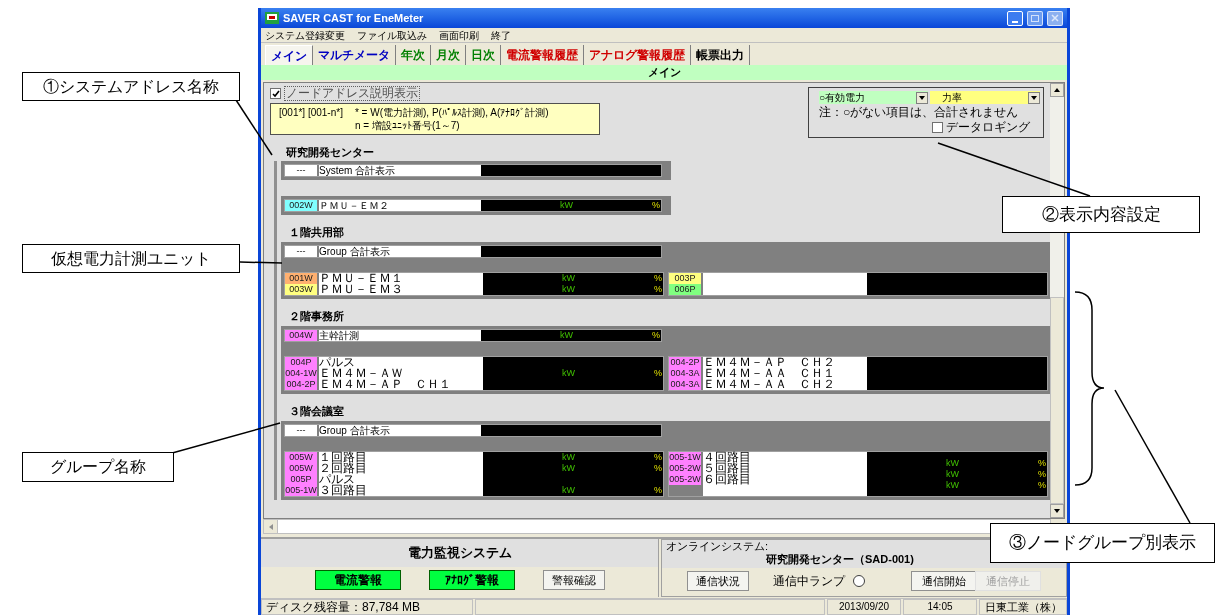 The image size is (1224, 615). I want to click on menu-item: 画面印刷, so click(459, 35).